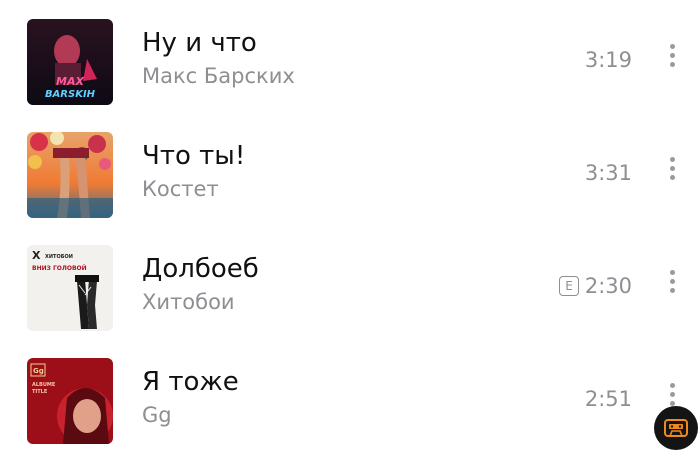 Image resolution: width=700 pixels, height=452 pixels. Describe the element at coordinates (200, 269) in the screenshot. I see `track-title: Долбоеб` at that location.